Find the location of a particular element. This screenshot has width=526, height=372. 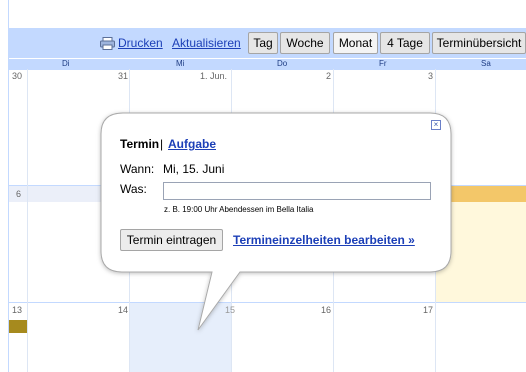

day-name-tue: Di is located at coordinates (66, 63).